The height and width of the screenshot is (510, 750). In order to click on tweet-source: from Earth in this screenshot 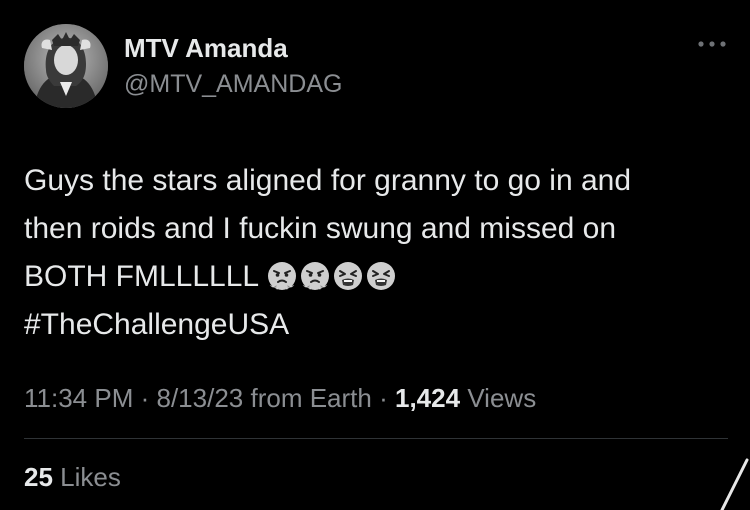, I will do `click(311, 398)`.